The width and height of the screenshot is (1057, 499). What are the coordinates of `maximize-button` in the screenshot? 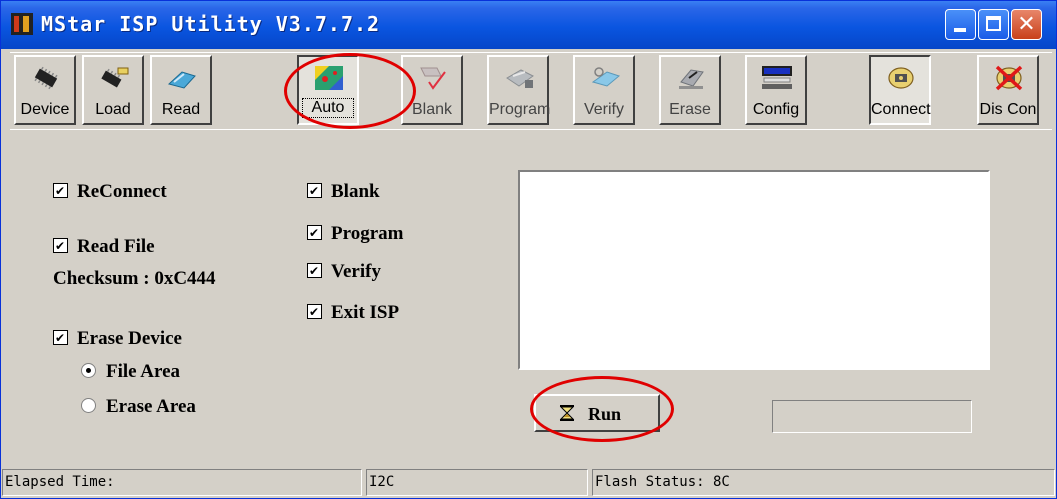 It's located at (993, 24).